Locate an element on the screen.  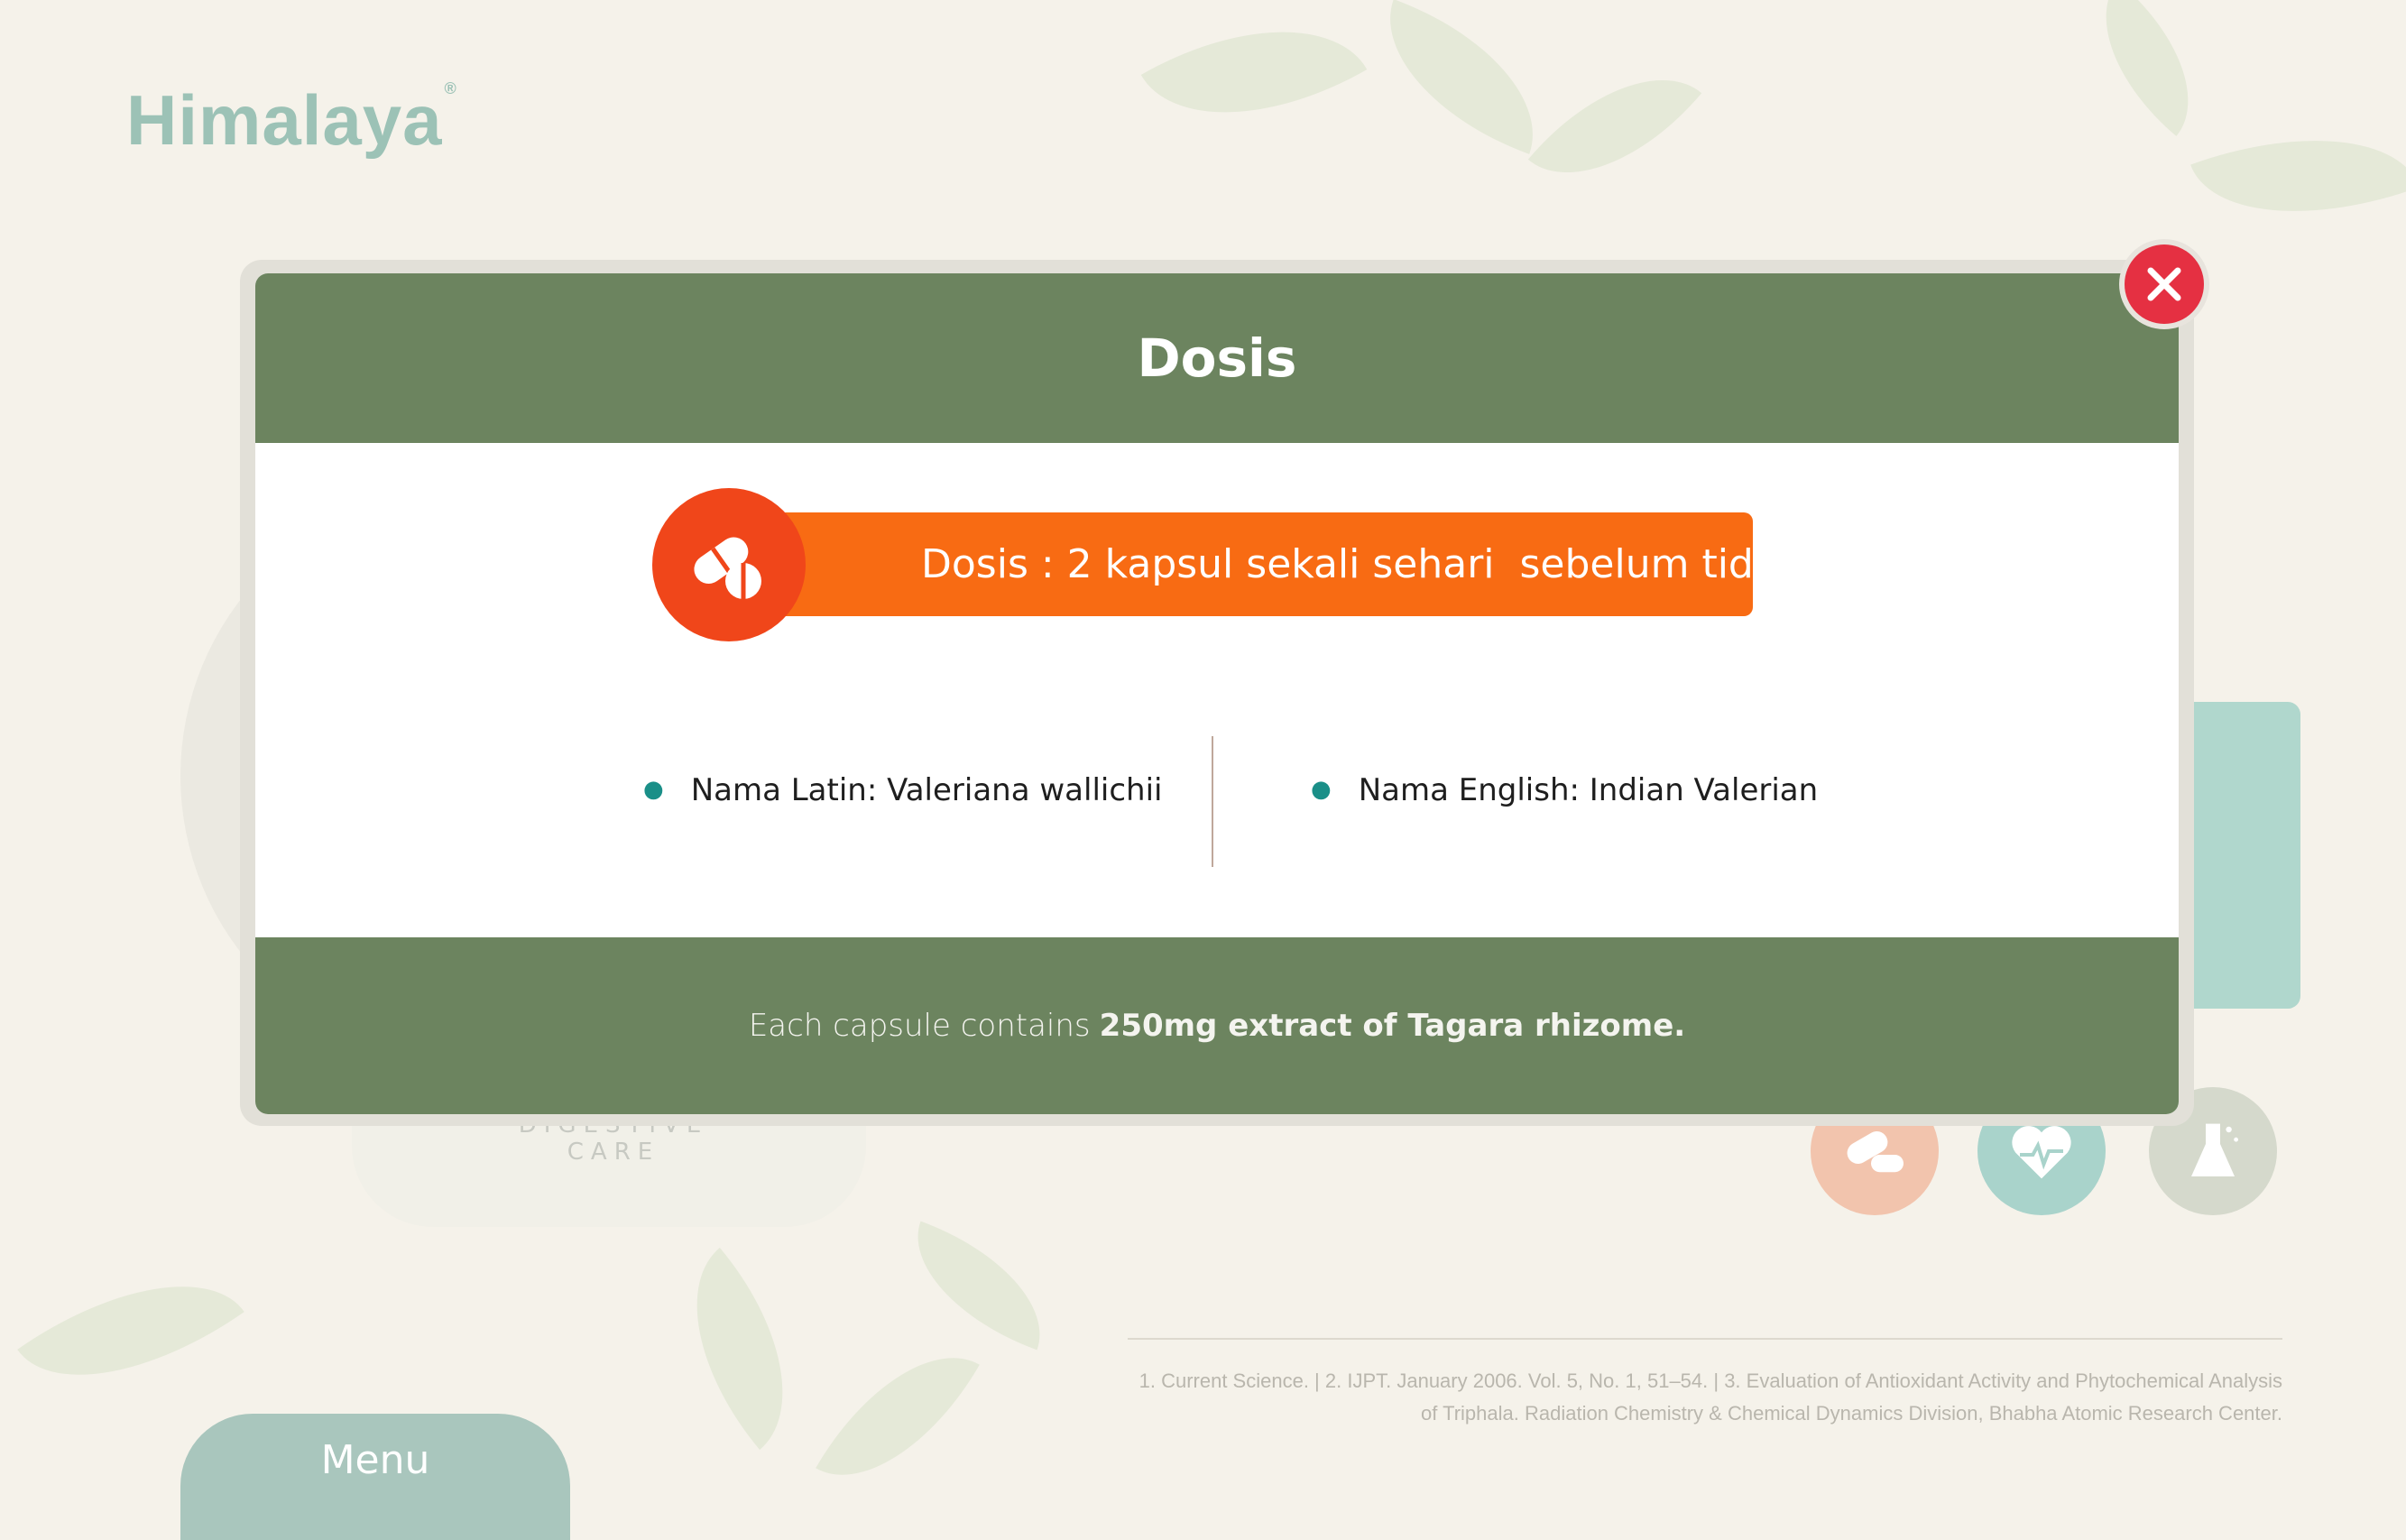
logo-text: Himalaya is located at coordinates (284, 120).